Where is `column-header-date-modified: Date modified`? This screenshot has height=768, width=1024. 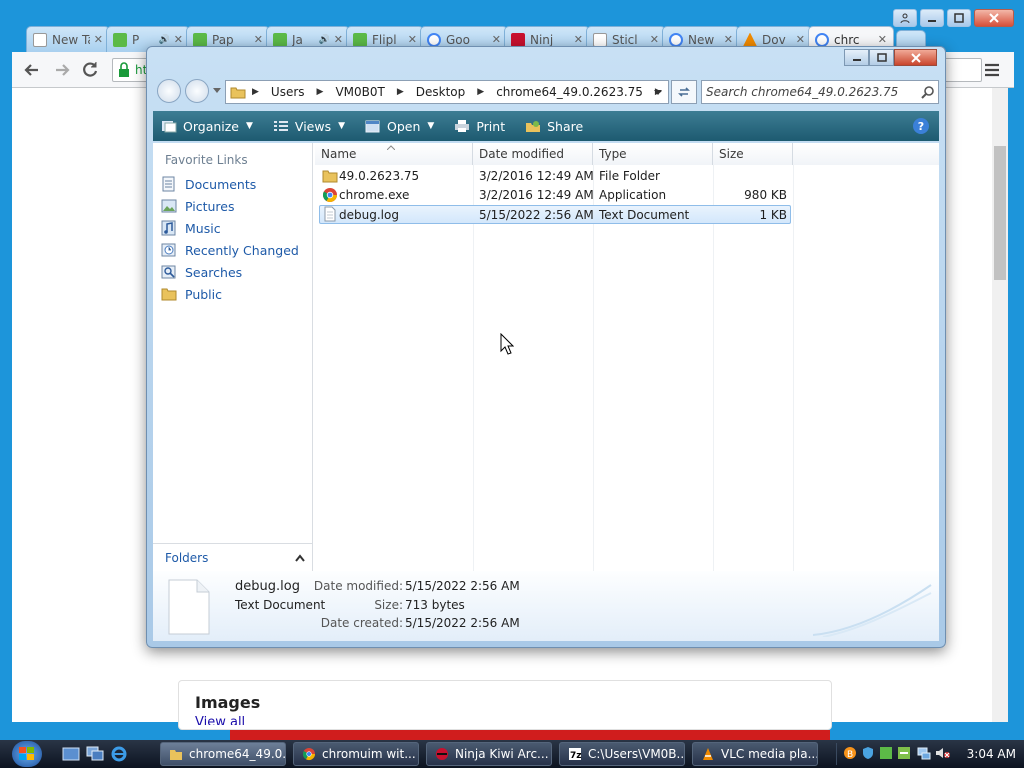 column-header-date-modified: Date modified is located at coordinates (533, 154).